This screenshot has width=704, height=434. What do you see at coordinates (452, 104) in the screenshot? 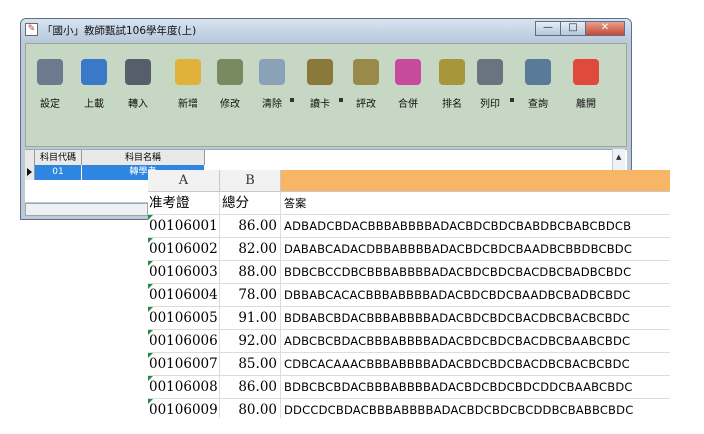
I see `rank-label: 排名` at bounding box center [452, 104].